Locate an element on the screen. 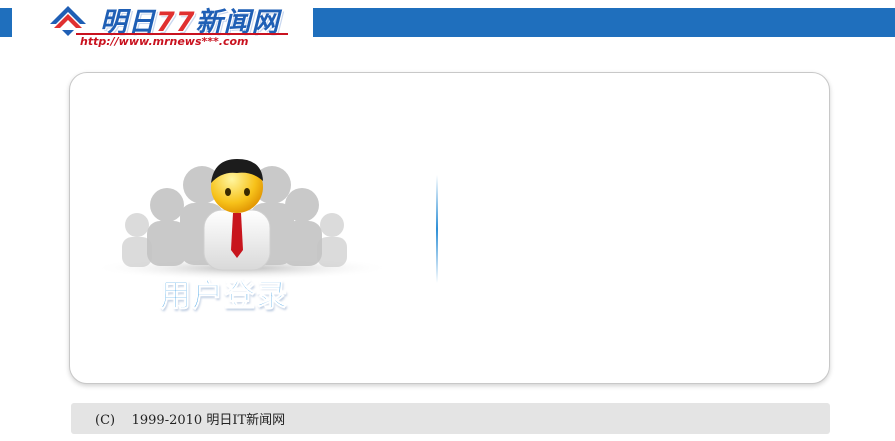 The width and height of the screenshot is (895, 441). copyright-text: (C) 1999-2010 明日IT新闻网 is located at coordinates (190, 420).